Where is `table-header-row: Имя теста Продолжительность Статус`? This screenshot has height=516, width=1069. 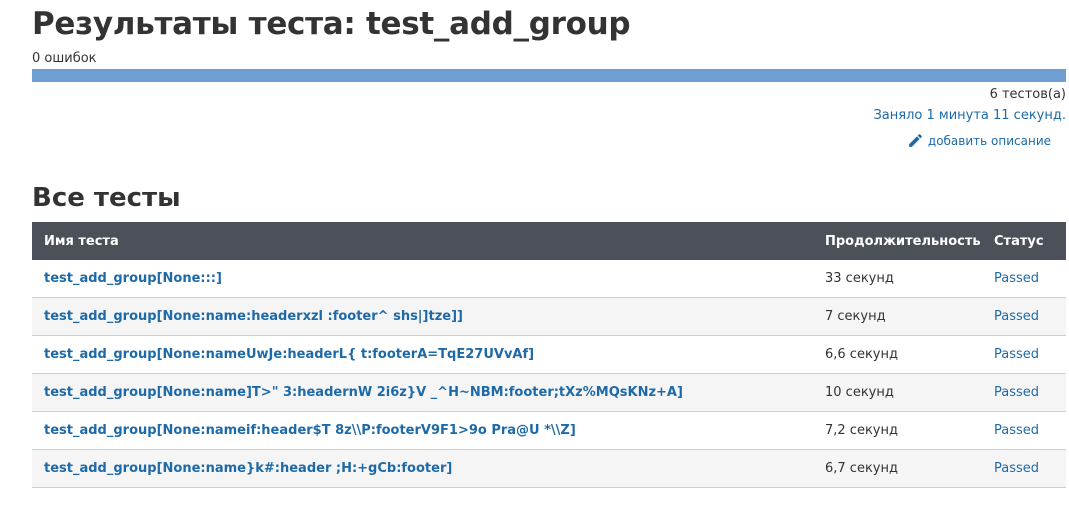
table-header-row: Имя теста Продолжительность Статус is located at coordinates (549, 241).